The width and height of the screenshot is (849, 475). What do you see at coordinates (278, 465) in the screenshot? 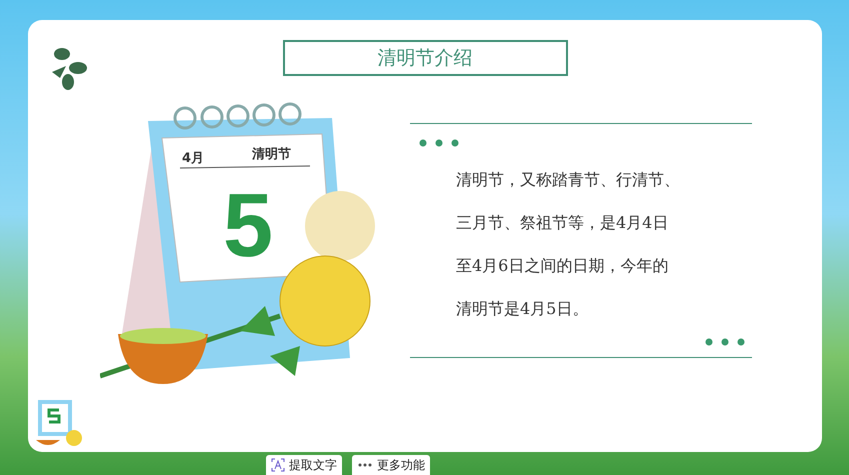
I see `text-scan-icon` at bounding box center [278, 465].